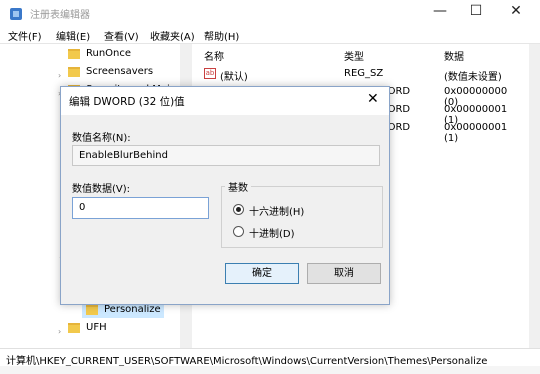 The width and height of the screenshot is (540, 374). I want to click on tree-item-ufh: › UFH, so click(118, 328).